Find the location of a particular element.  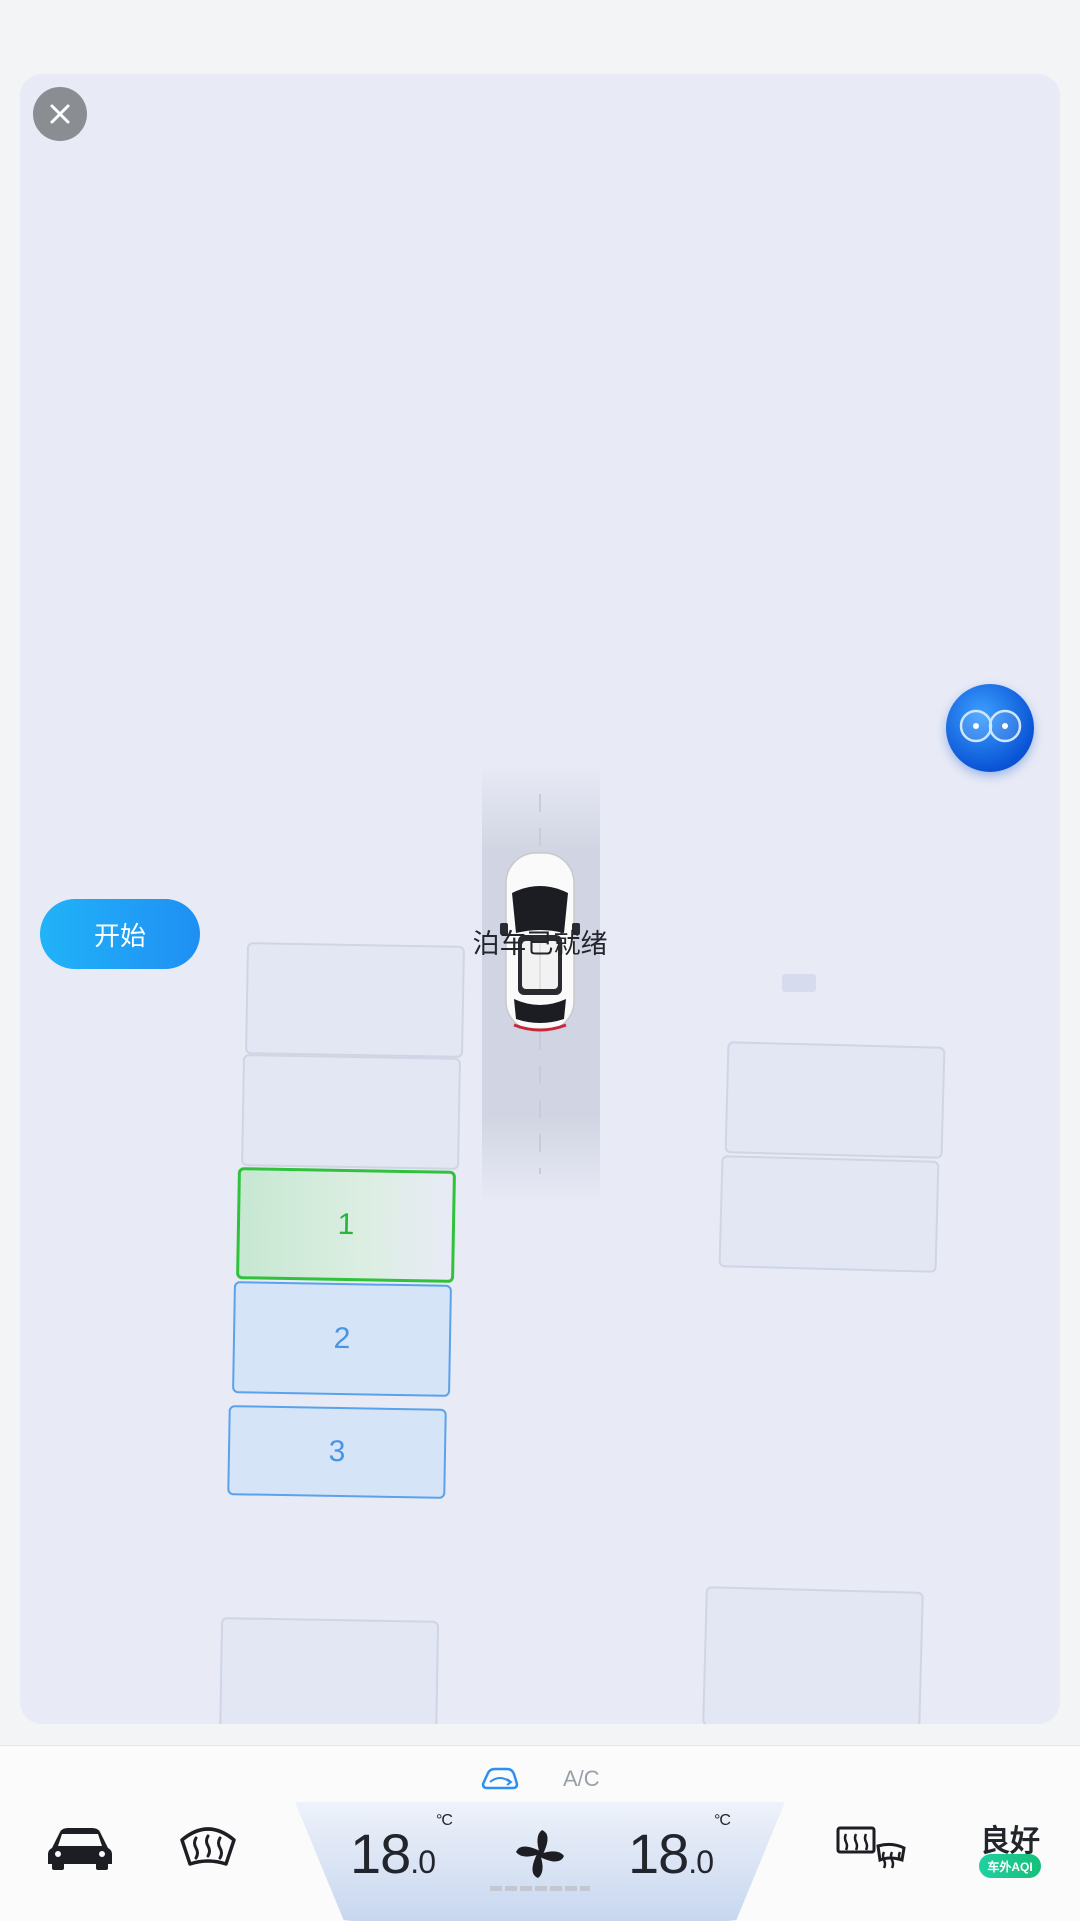

front-defrost-icon is located at coordinates (208, 1844).